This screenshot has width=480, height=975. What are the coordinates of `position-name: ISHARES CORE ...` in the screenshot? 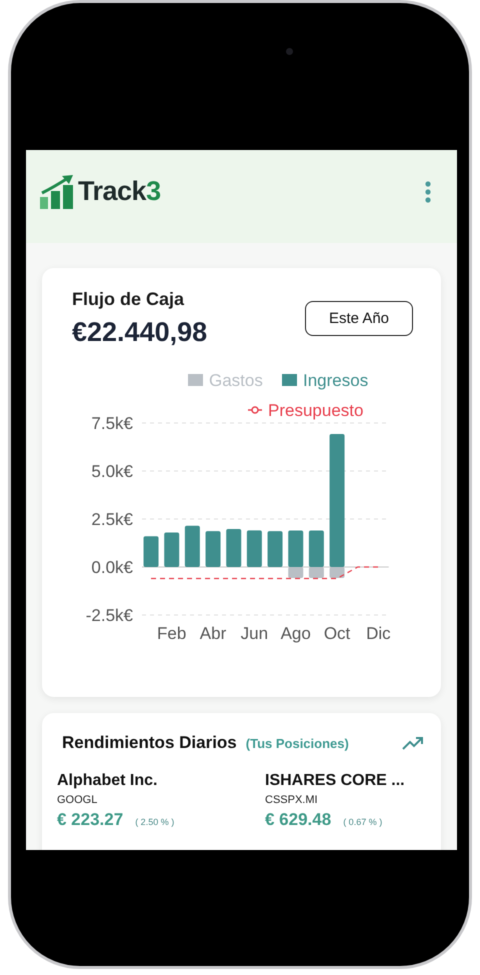 It's located at (335, 781).